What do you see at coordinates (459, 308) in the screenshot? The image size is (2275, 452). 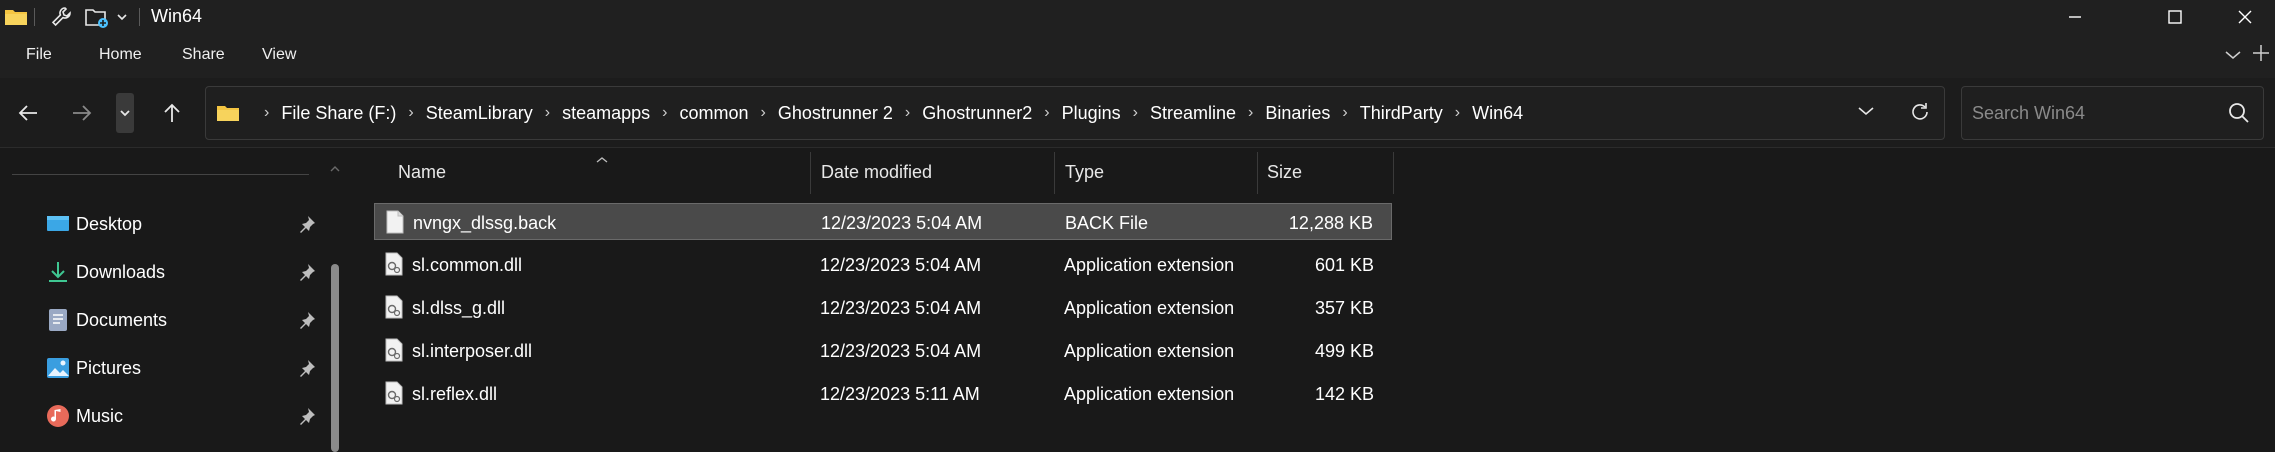 I see `file-name: sl.dlss_g.dll` at bounding box center [459, 308].